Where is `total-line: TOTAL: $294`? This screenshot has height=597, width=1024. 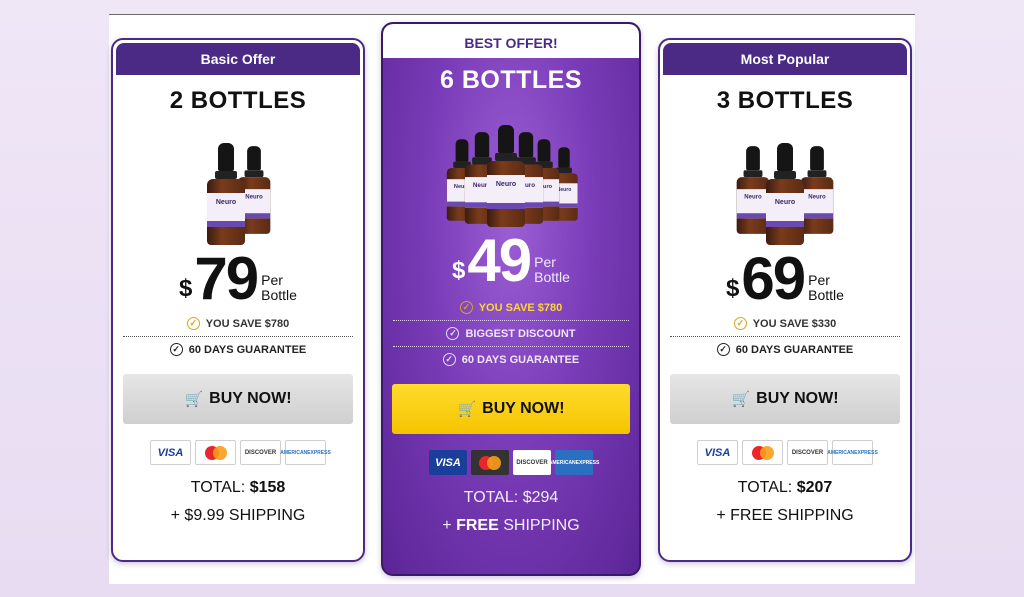 total-line: TOTAL: $294 is located at coordinates (511, 497).